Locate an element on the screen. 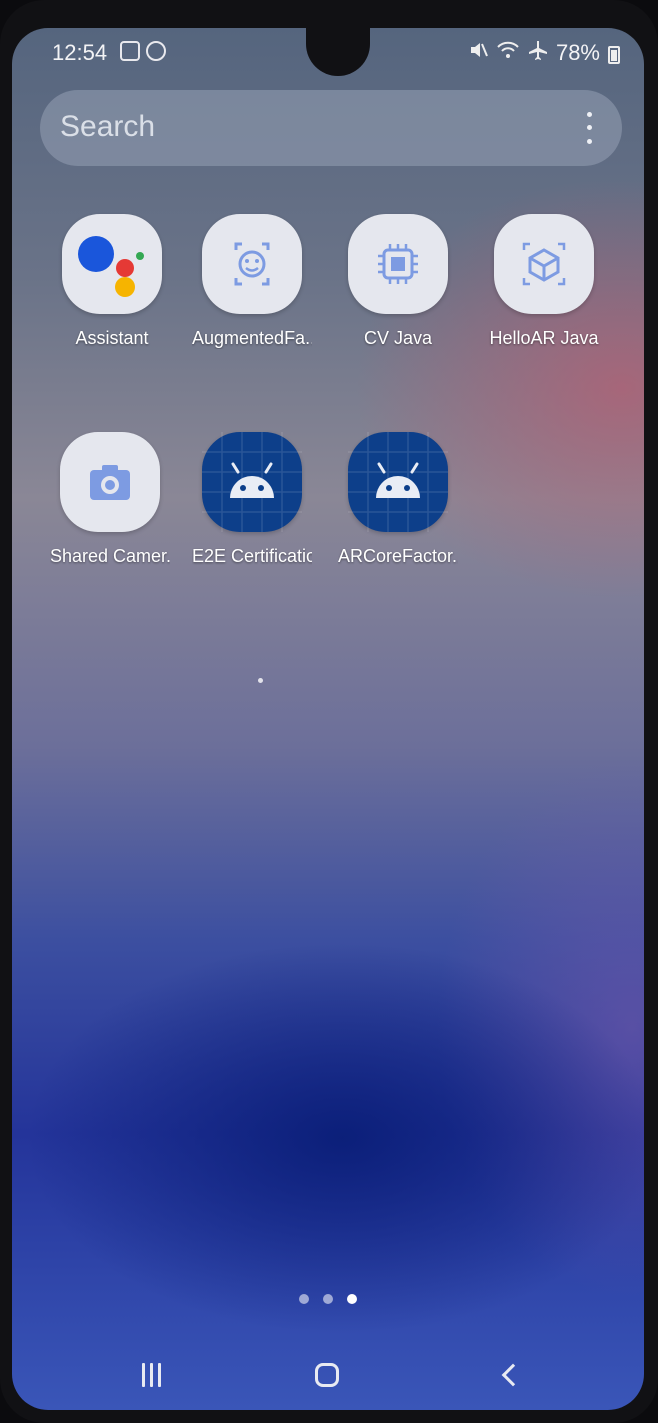 The image size is (658, 1423). app-label: CV Java is located at coordinates (398, 338).